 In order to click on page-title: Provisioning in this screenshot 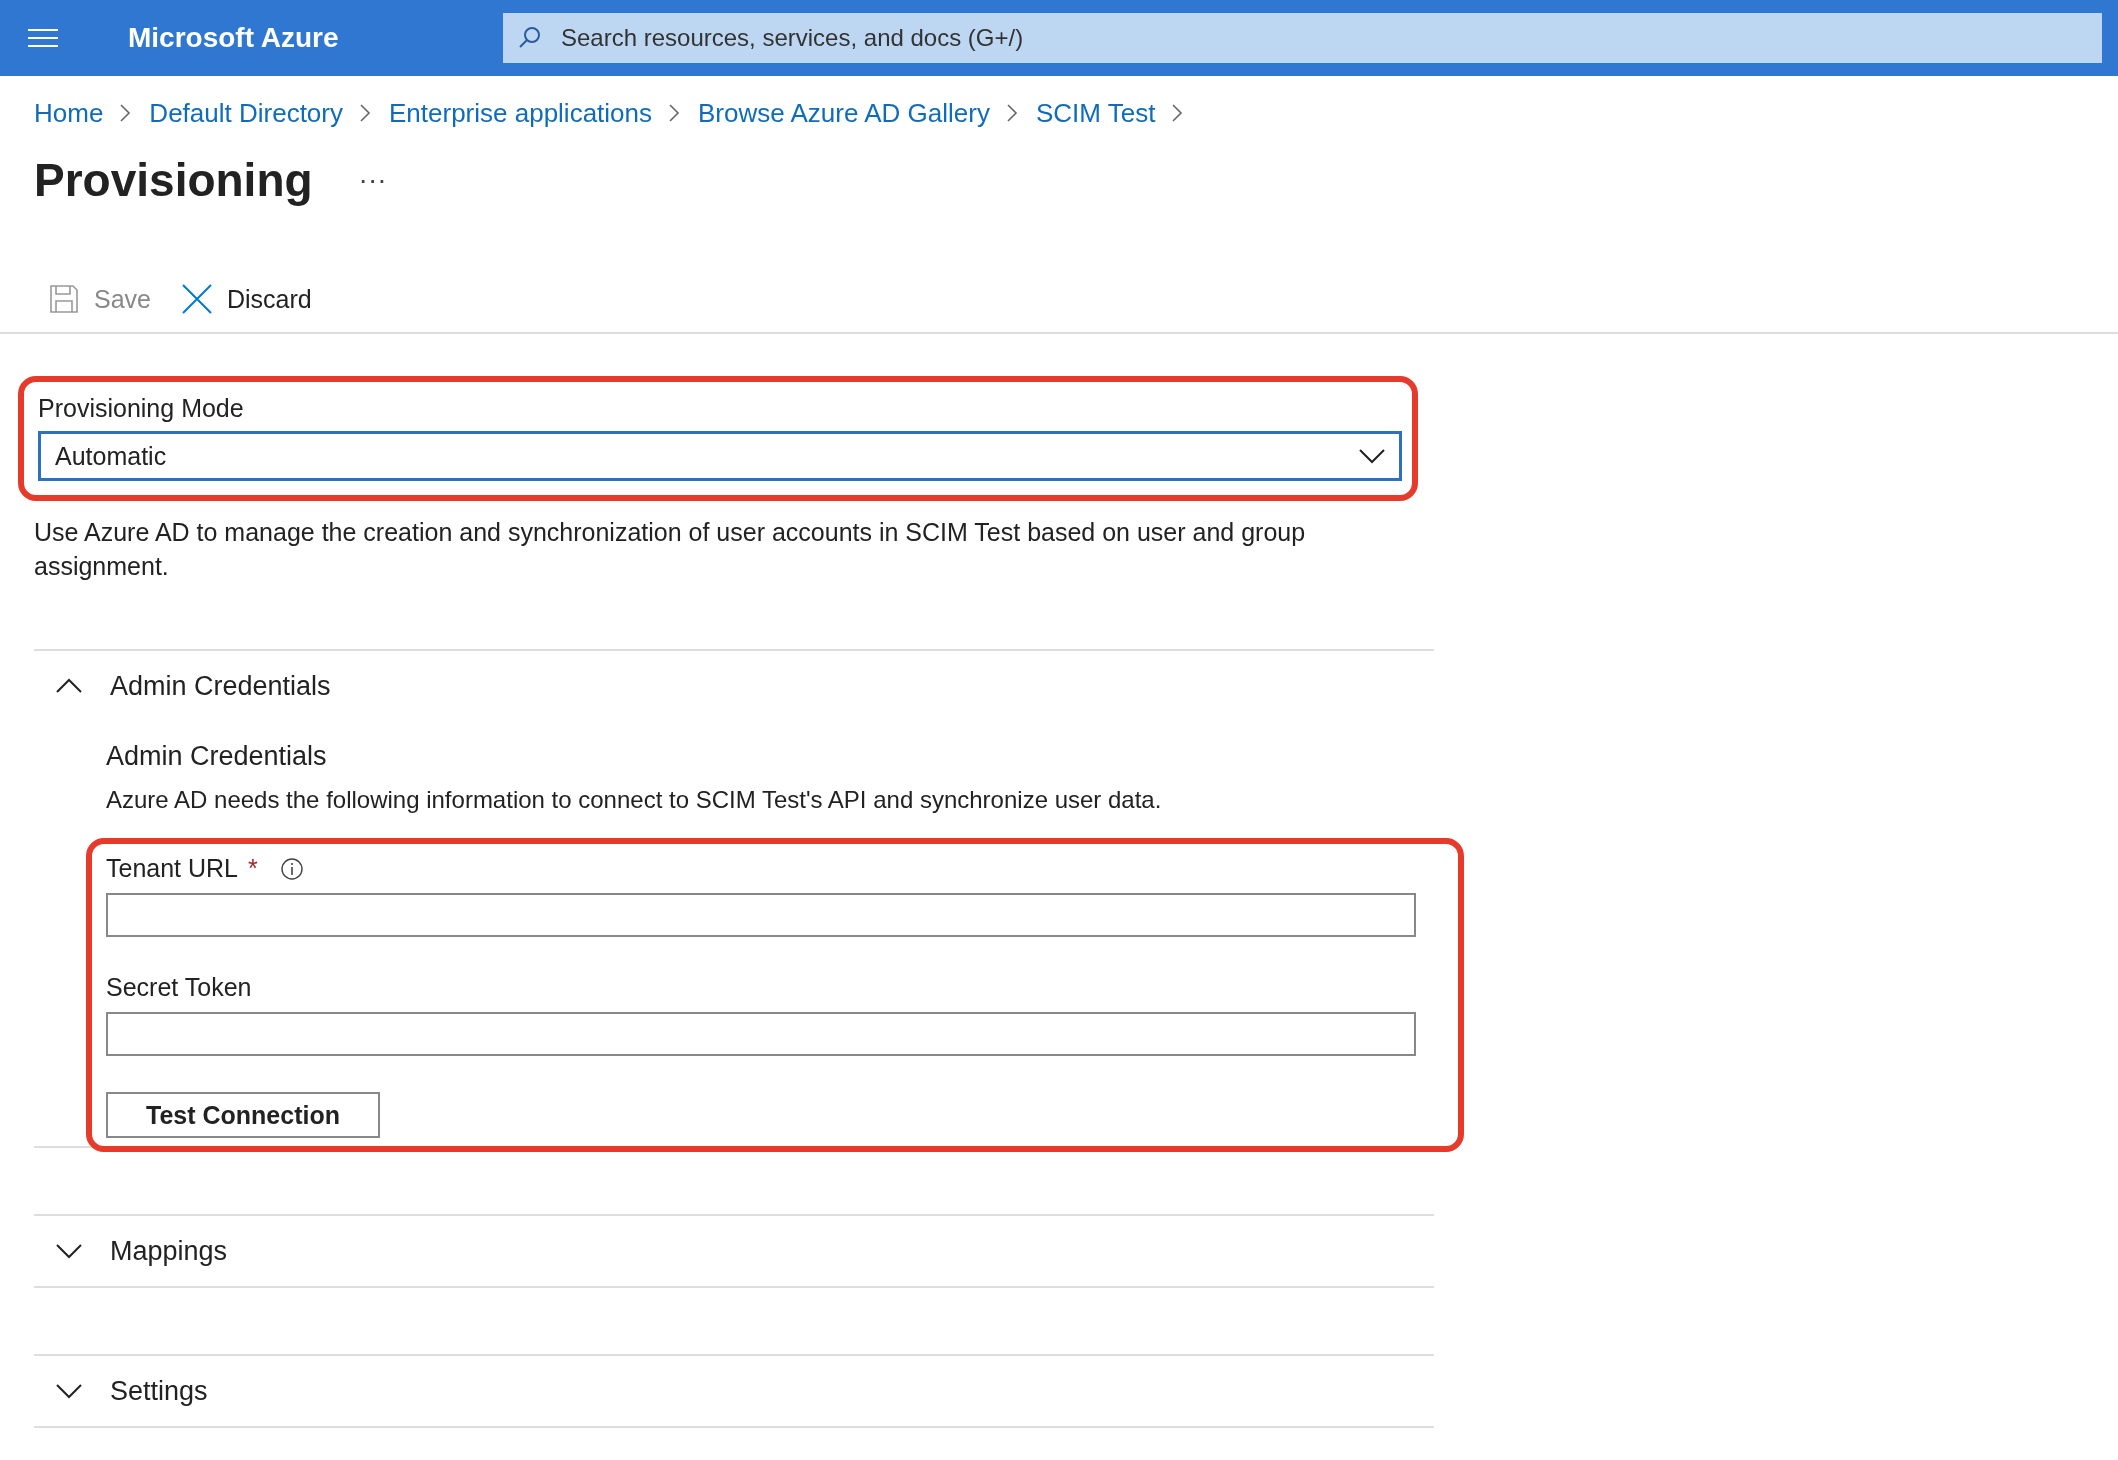, I will do `click(173, 180)`.